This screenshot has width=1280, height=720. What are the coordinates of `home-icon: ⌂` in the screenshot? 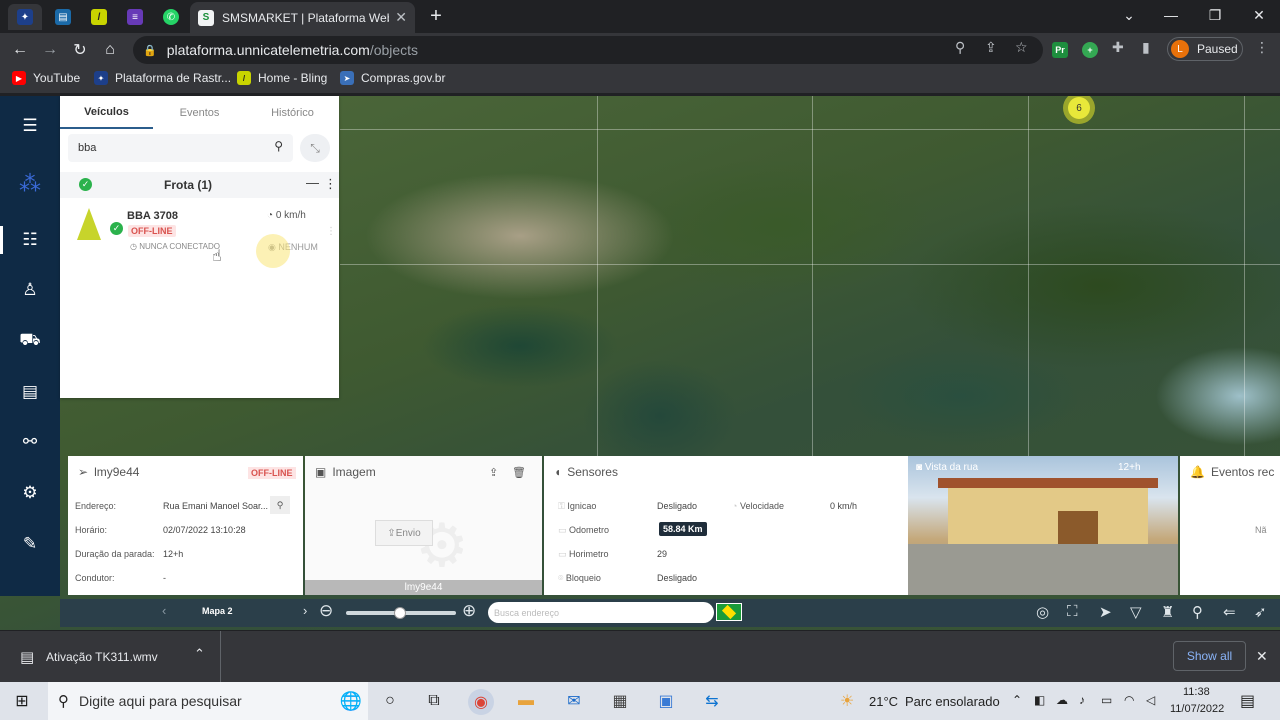 It's located at (110, 50).